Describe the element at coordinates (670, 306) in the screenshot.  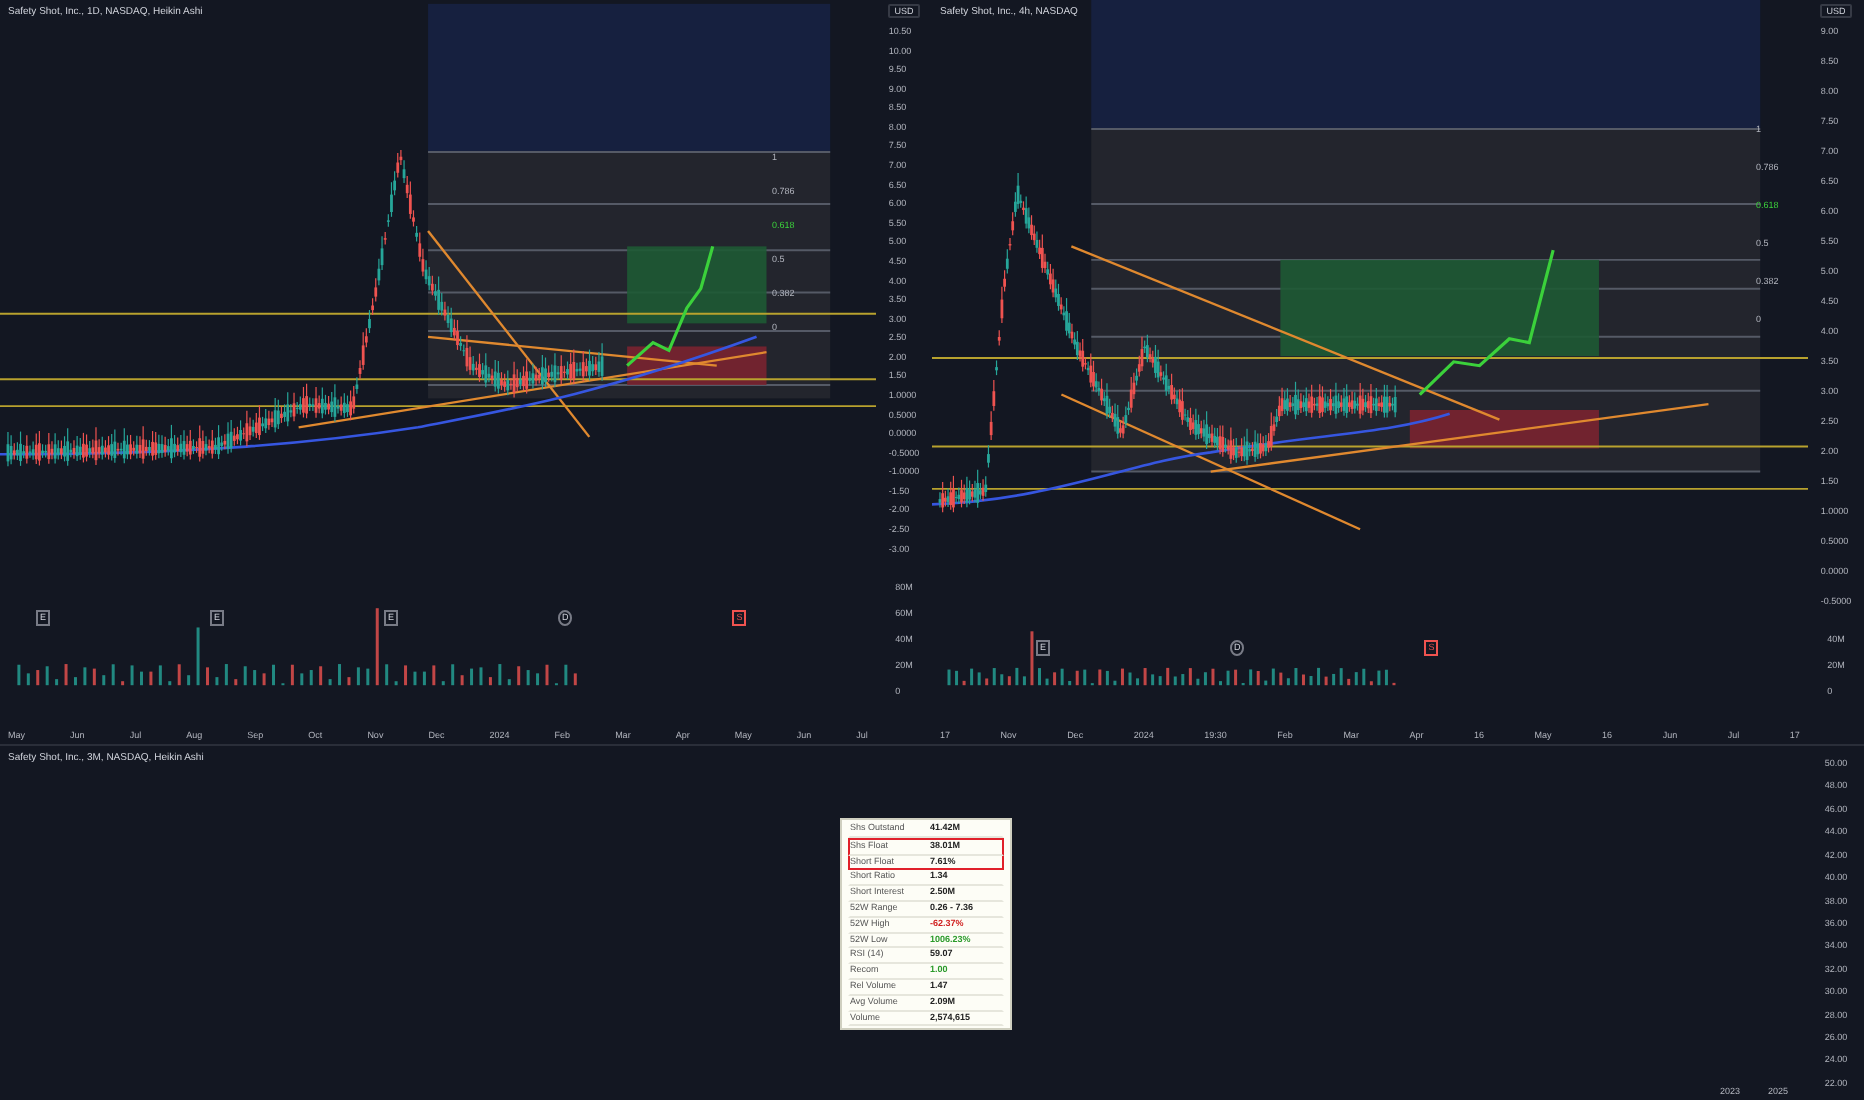
I see `projection-path` at that location.